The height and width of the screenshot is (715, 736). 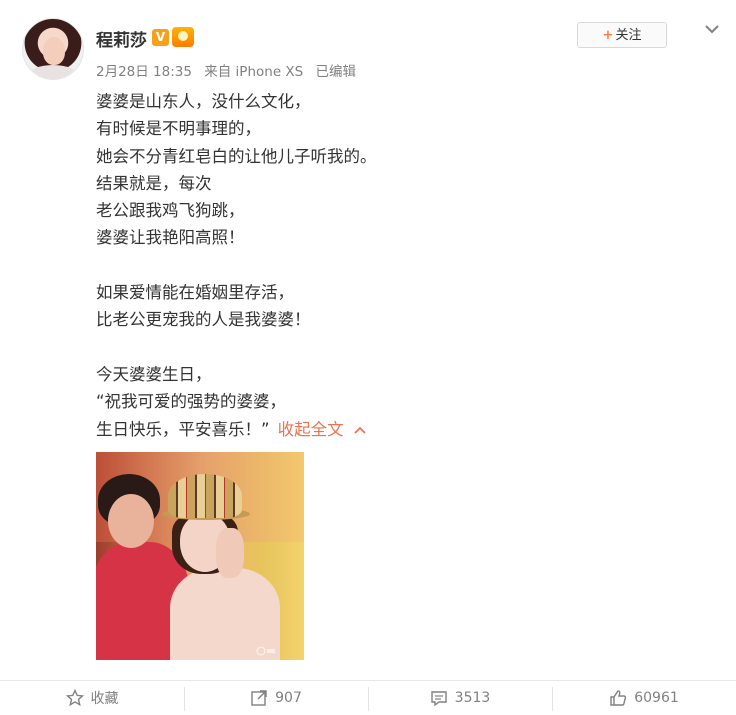 I want to click on comment-button: 3513, so click(x=460, y=698).